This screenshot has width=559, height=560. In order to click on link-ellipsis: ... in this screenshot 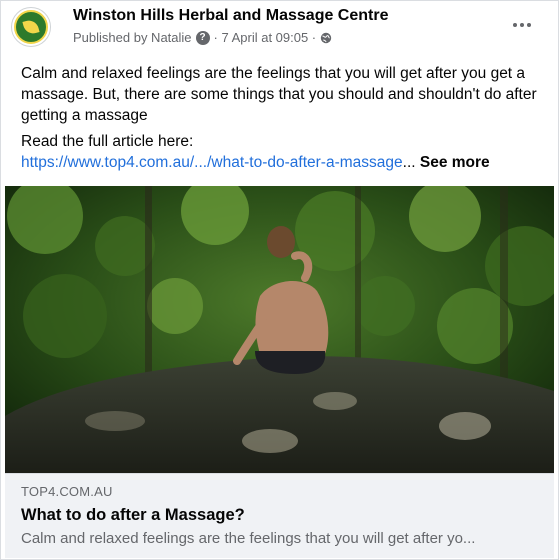, I will do `click(409, 162)`.